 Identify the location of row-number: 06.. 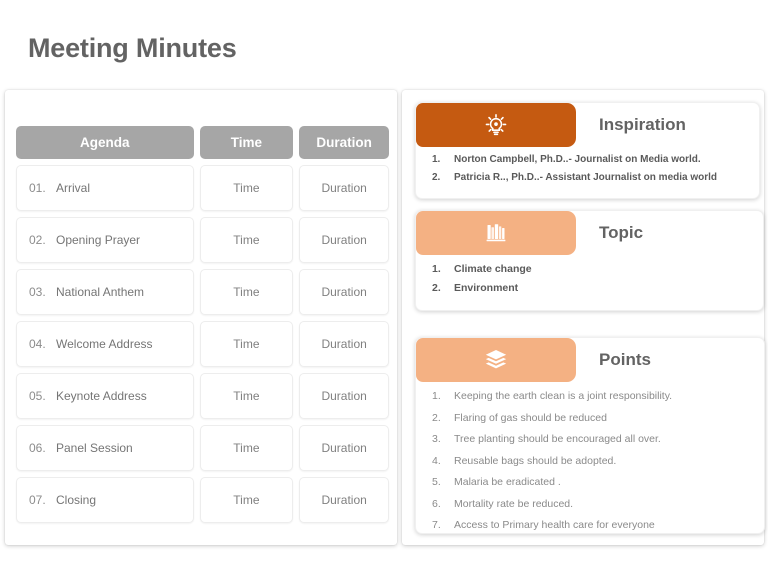
(37, 448).